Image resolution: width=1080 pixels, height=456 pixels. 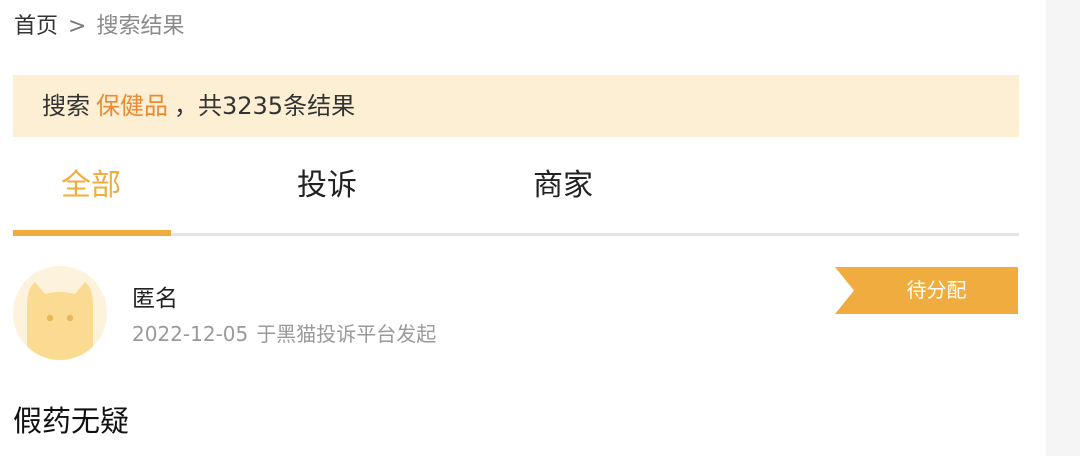 I want to click on complaint-meta: 2022-12-05 于黑猫投诉平台发起, so click(x=284, y=334).